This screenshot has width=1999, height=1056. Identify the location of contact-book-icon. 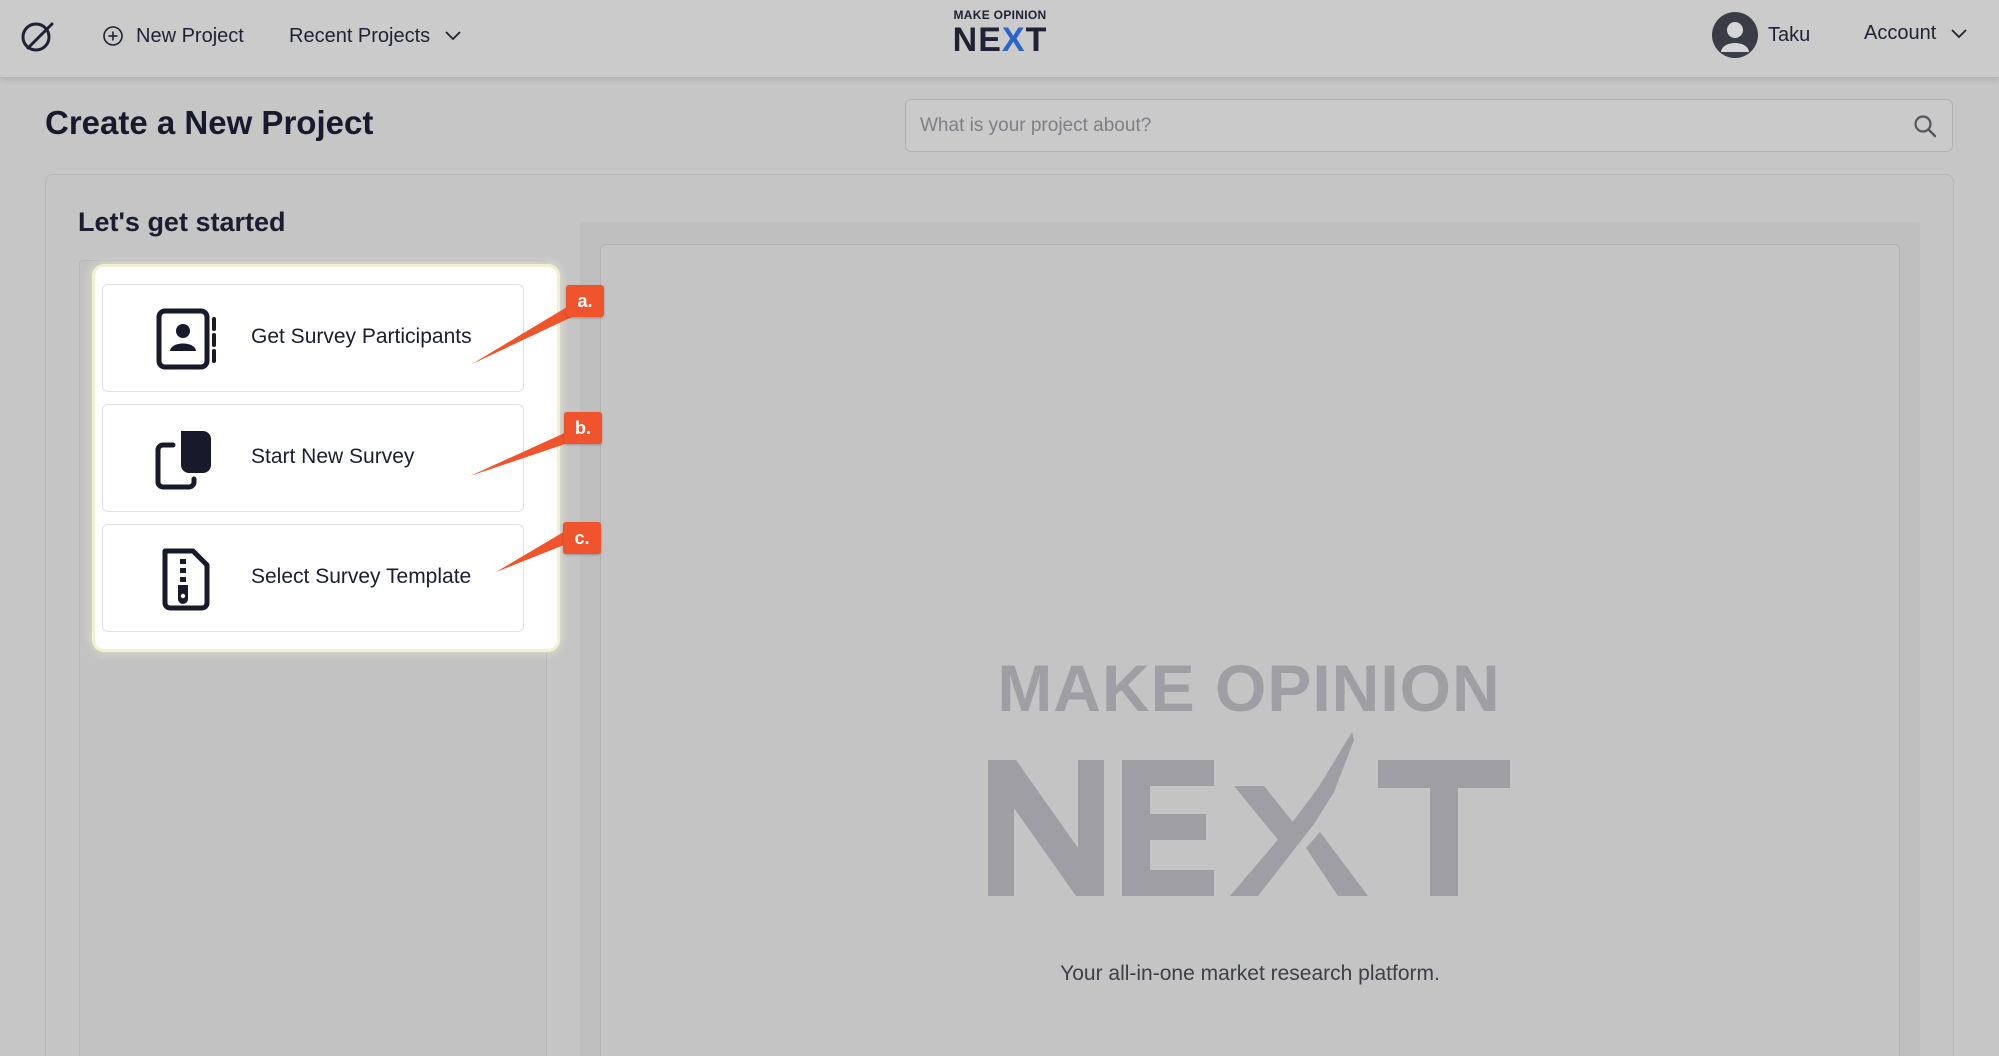
(186, 339).